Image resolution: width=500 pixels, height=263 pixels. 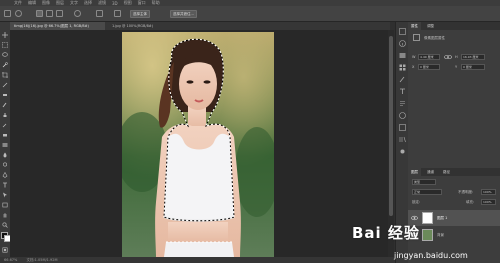 What do you see at coordinates (5, 125) in the screenshot?
I see `history-brush-tool-icon` at bounding box center [5, 125].